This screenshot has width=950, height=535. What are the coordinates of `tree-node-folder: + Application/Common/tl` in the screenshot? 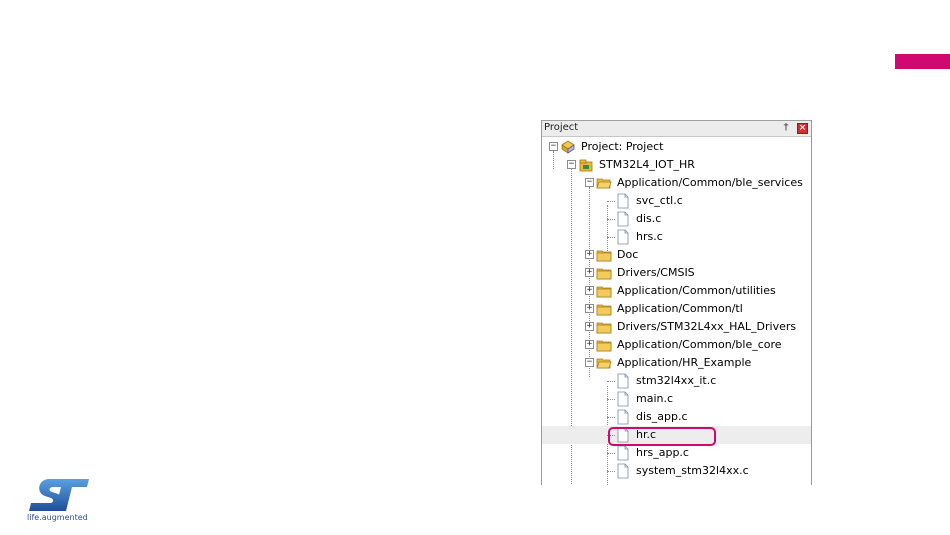 It's located at (676, 309).